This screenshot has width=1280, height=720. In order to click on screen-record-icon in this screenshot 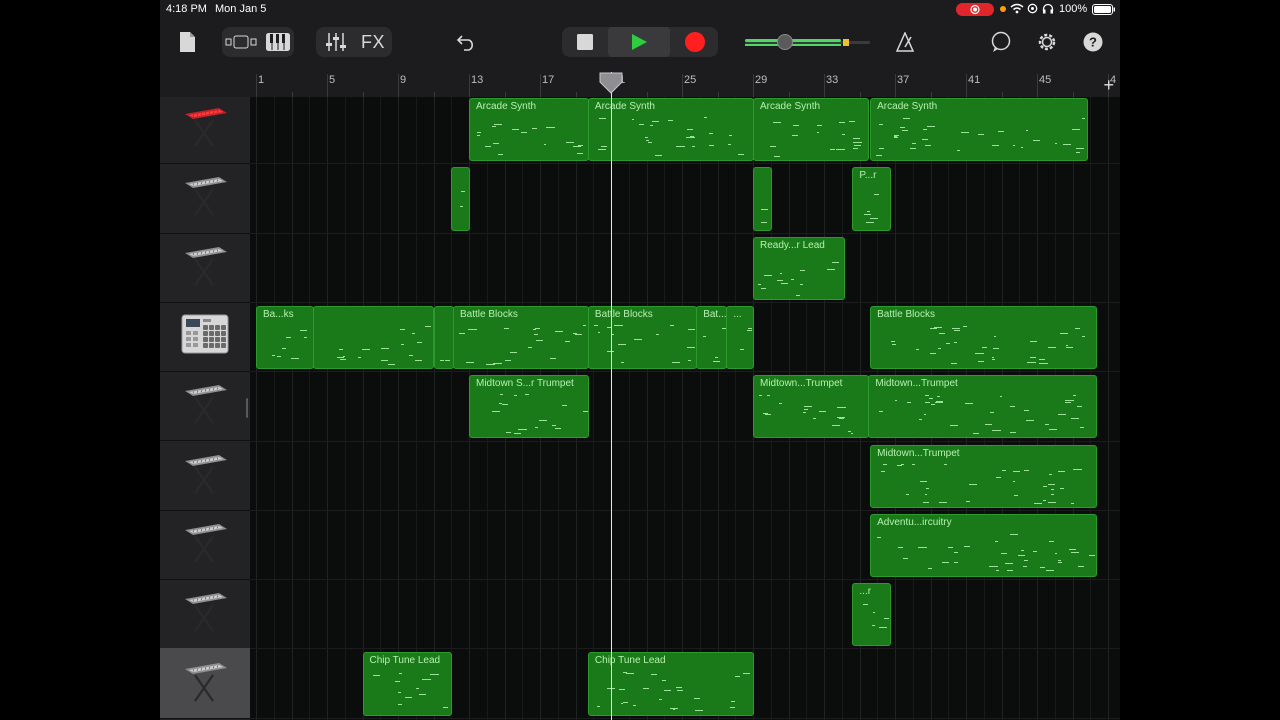, I will do `click(975, 9)`.